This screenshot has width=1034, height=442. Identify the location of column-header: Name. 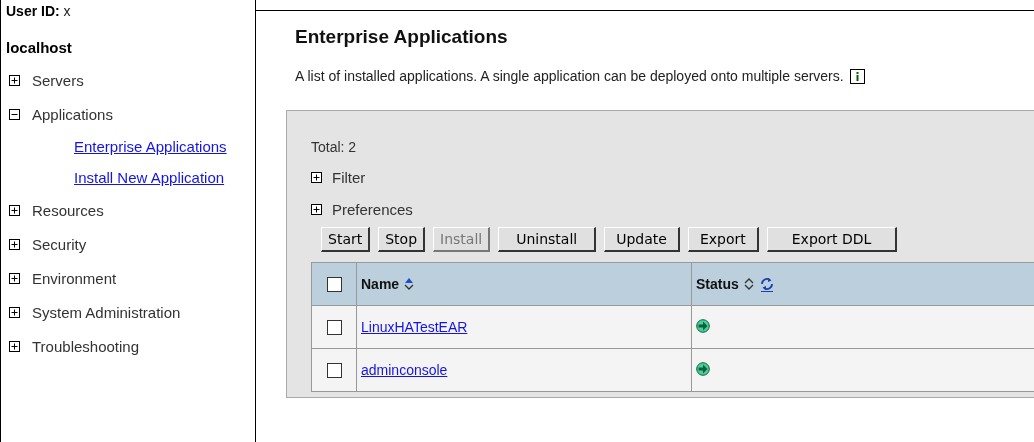
(380, 284).